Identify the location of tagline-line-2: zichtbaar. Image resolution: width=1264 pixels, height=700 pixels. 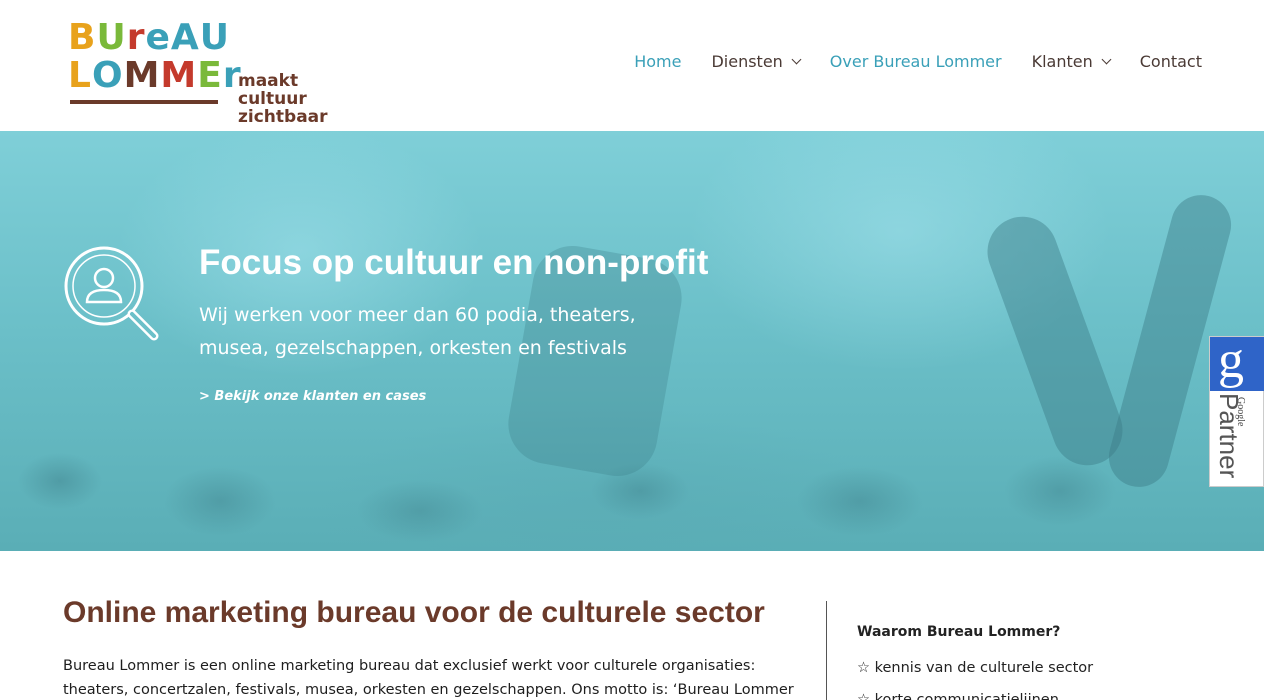
(283, 117).